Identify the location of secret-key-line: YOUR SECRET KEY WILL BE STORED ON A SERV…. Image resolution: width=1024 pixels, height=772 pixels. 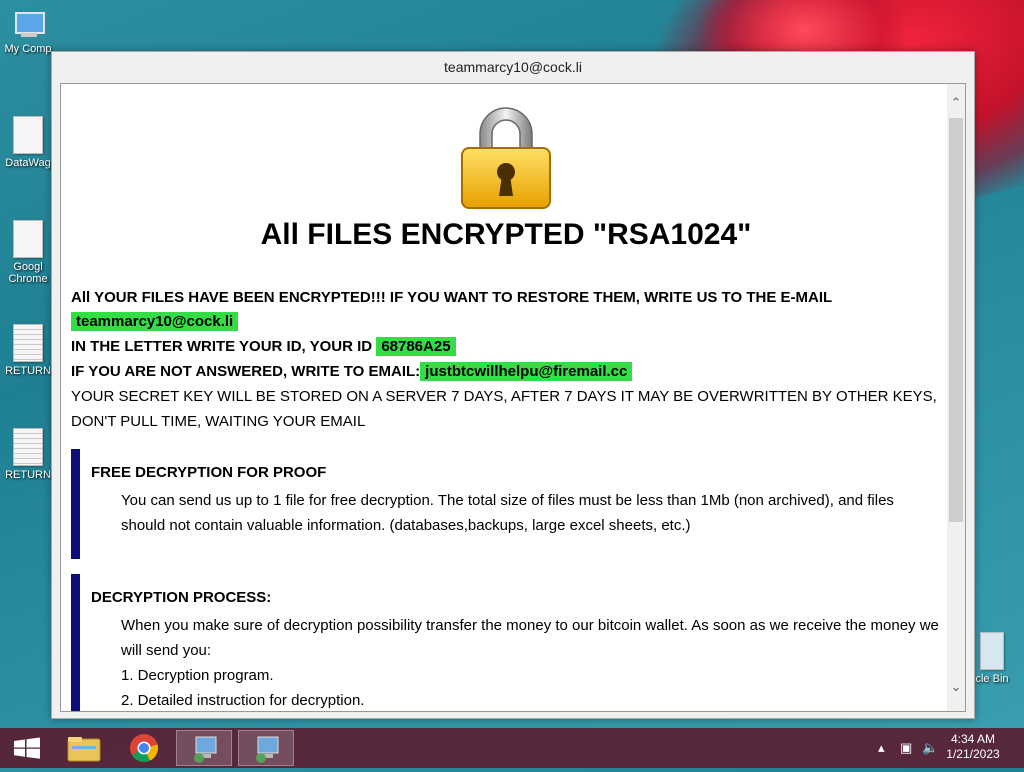
(504, 396).